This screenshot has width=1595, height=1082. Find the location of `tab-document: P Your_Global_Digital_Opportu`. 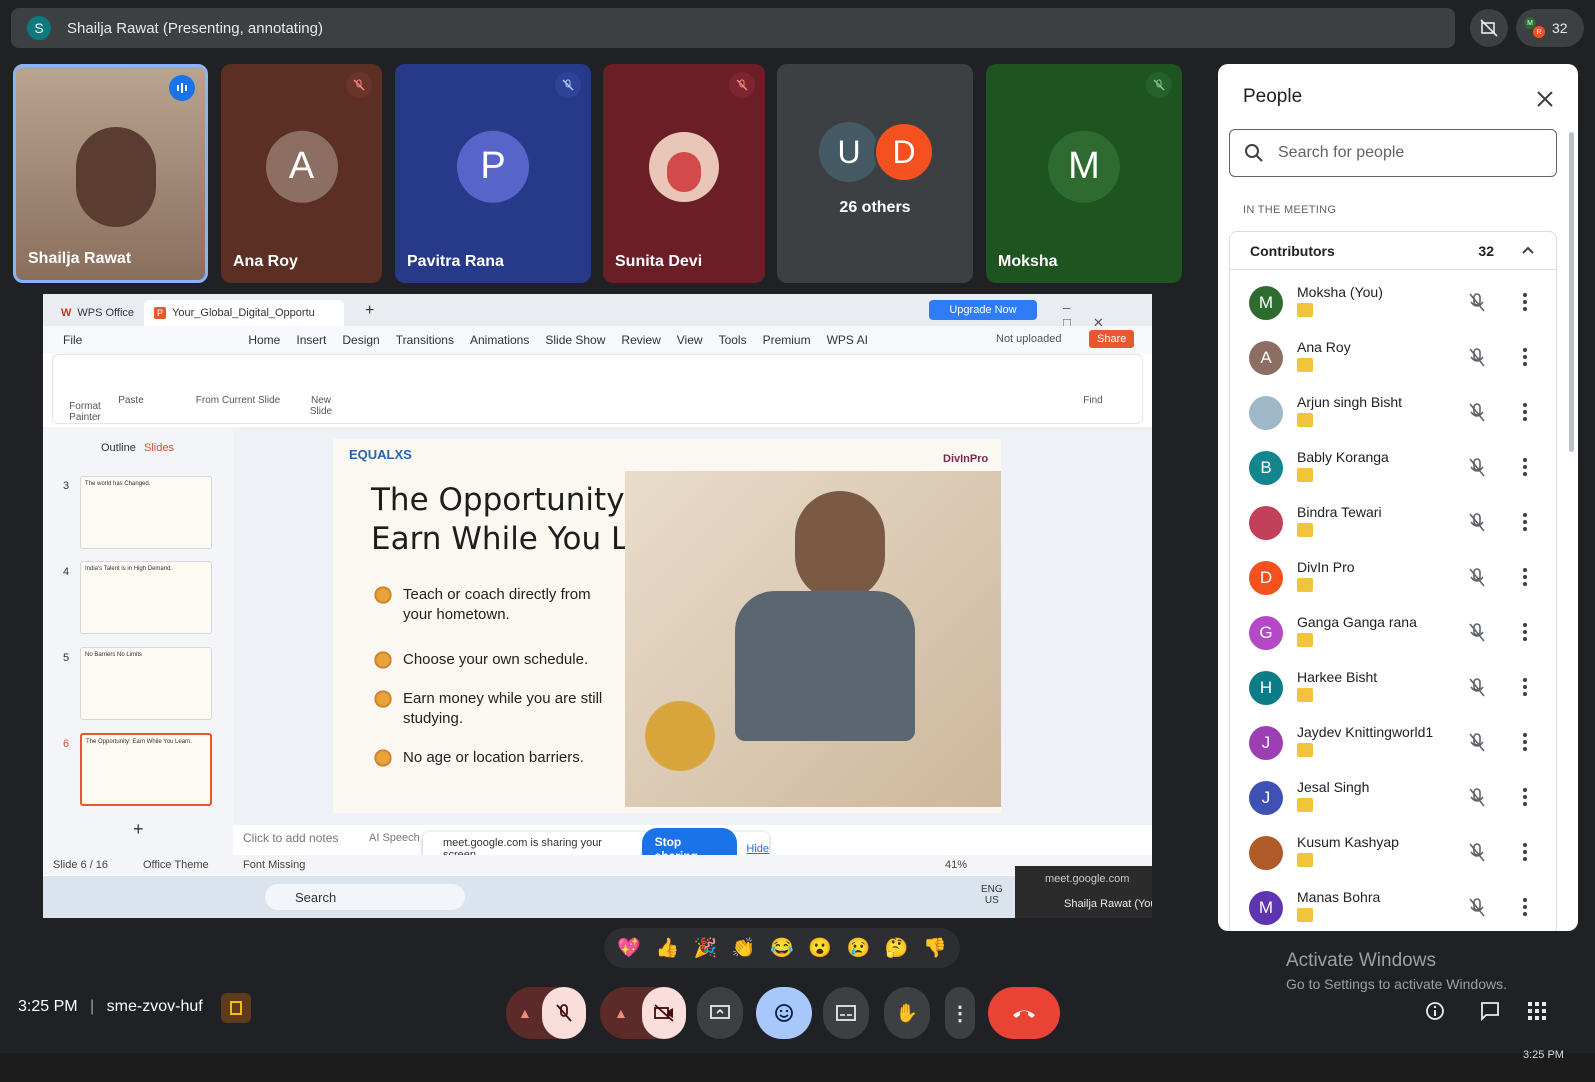

tab-document: P Your_Global_Digital_Opportu is located at coordinates (244, 313).